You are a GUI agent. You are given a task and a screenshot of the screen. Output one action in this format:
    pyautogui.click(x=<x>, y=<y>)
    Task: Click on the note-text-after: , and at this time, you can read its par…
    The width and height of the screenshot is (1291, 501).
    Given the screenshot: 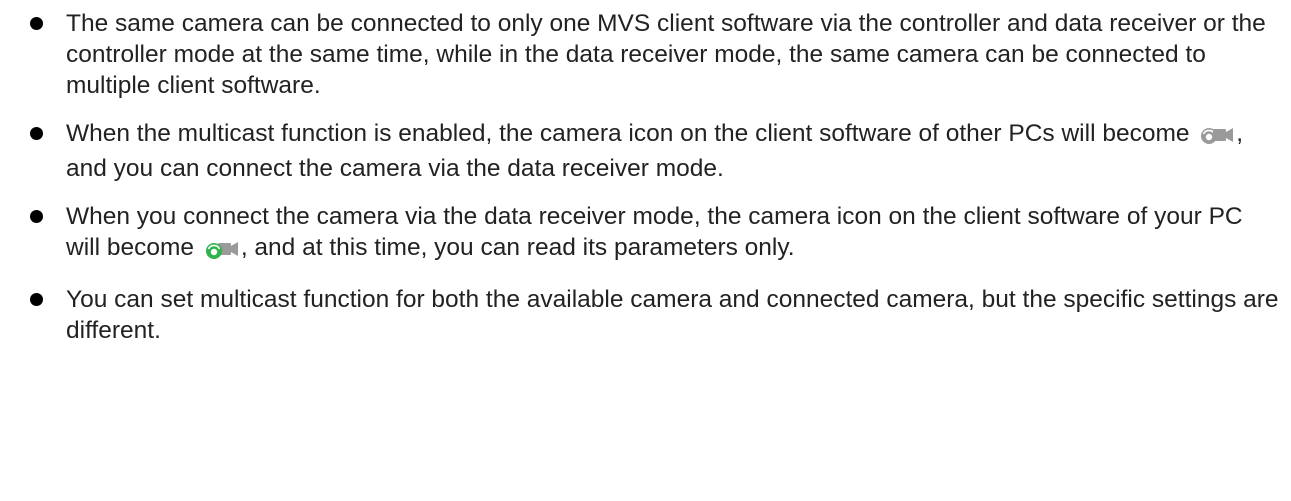 What is the action you would take?
    pyautogui.click(x=517, y=247)
    